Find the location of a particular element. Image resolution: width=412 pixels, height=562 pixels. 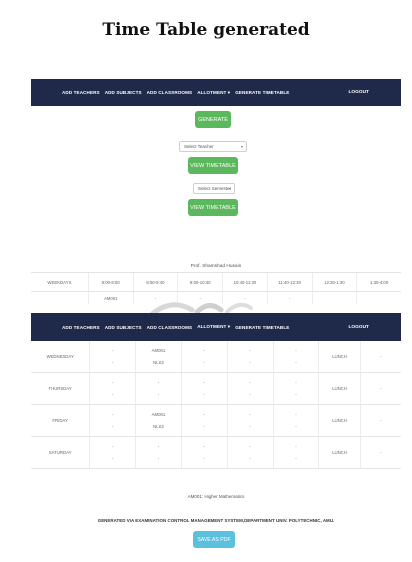

table-row: FRIDAY -- AM001 NLS2 -- -- -- LUNCH - is located at coordinates (216, 421).